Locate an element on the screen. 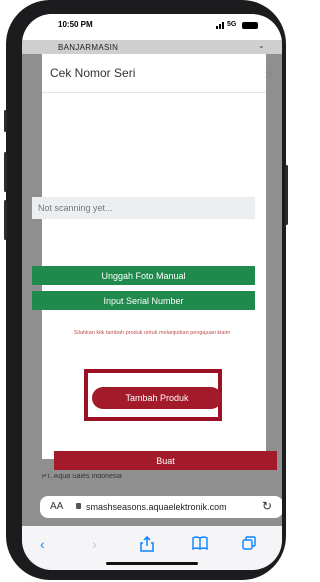  background-city-select: BANJARMASIN ⌄ is located at coordinates (152, 47).